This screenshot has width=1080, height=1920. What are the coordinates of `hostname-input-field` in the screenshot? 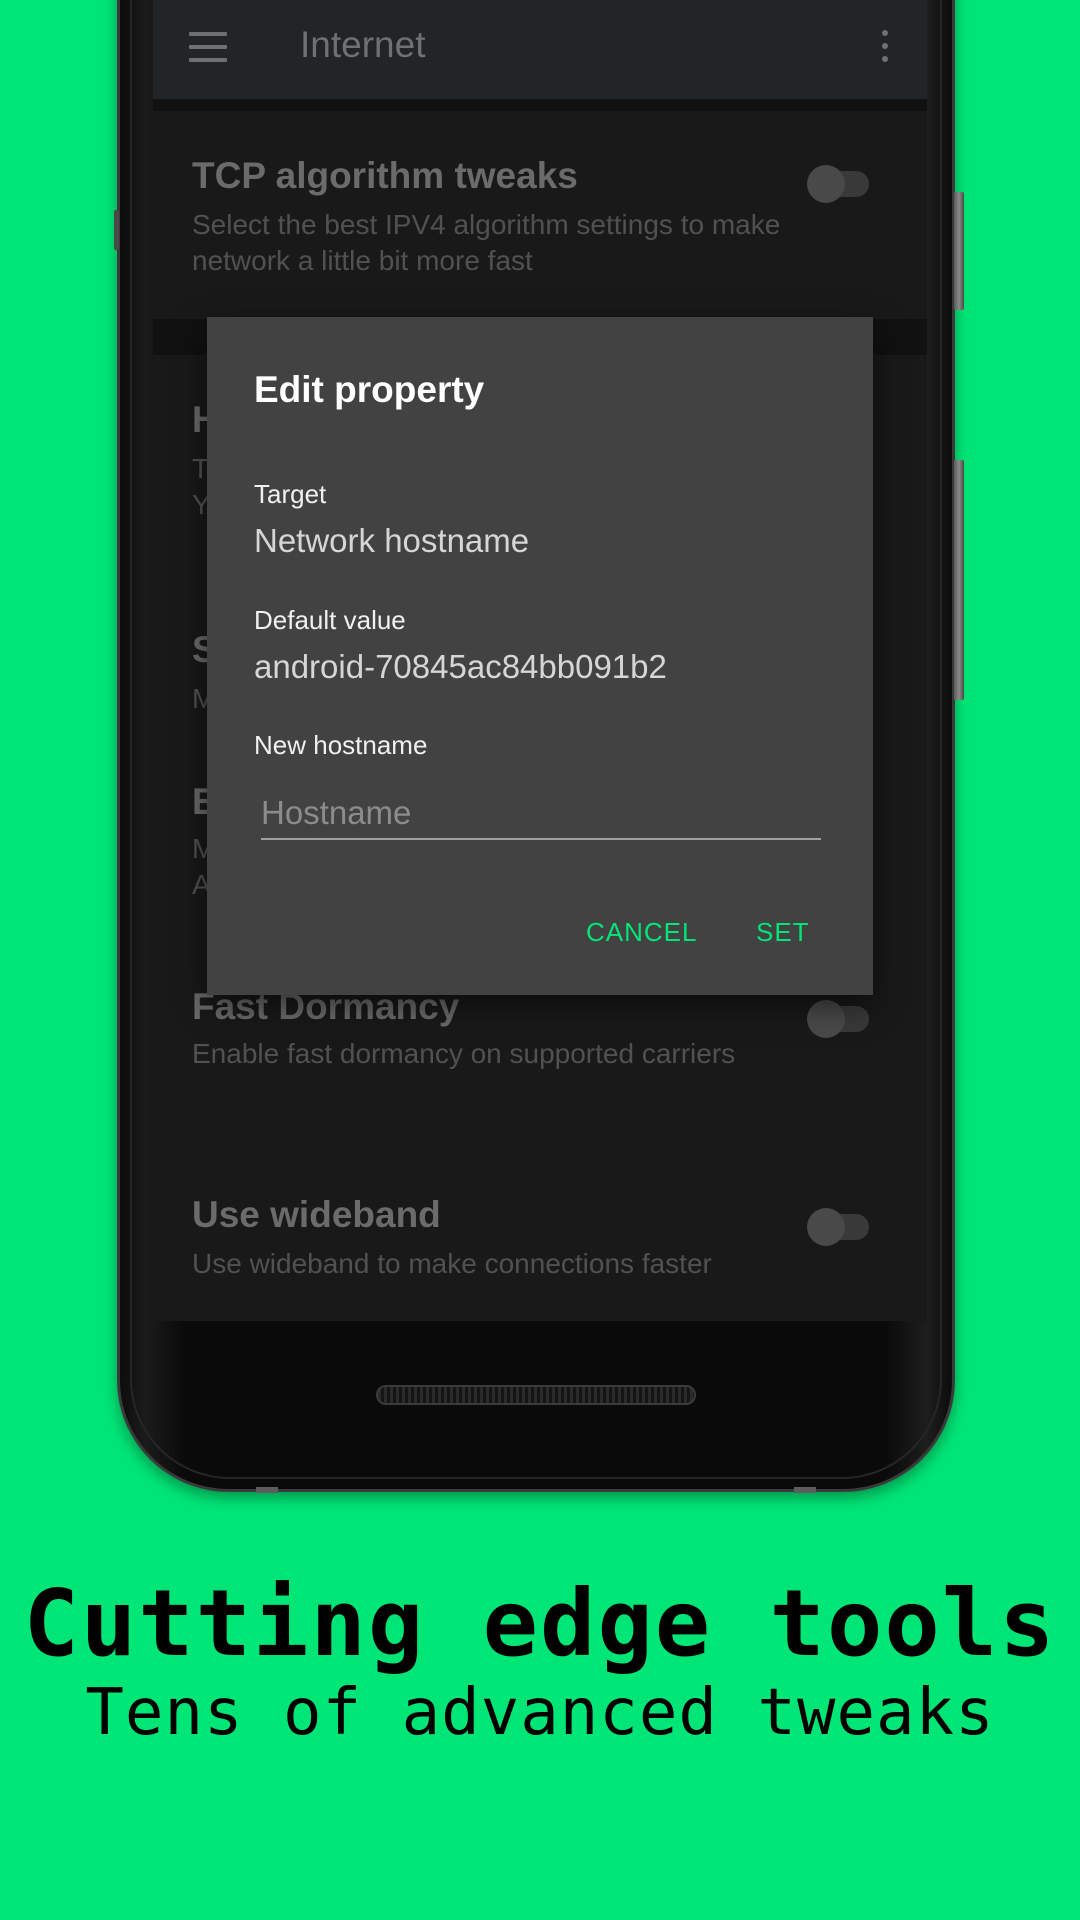 It's located at (541, 811).